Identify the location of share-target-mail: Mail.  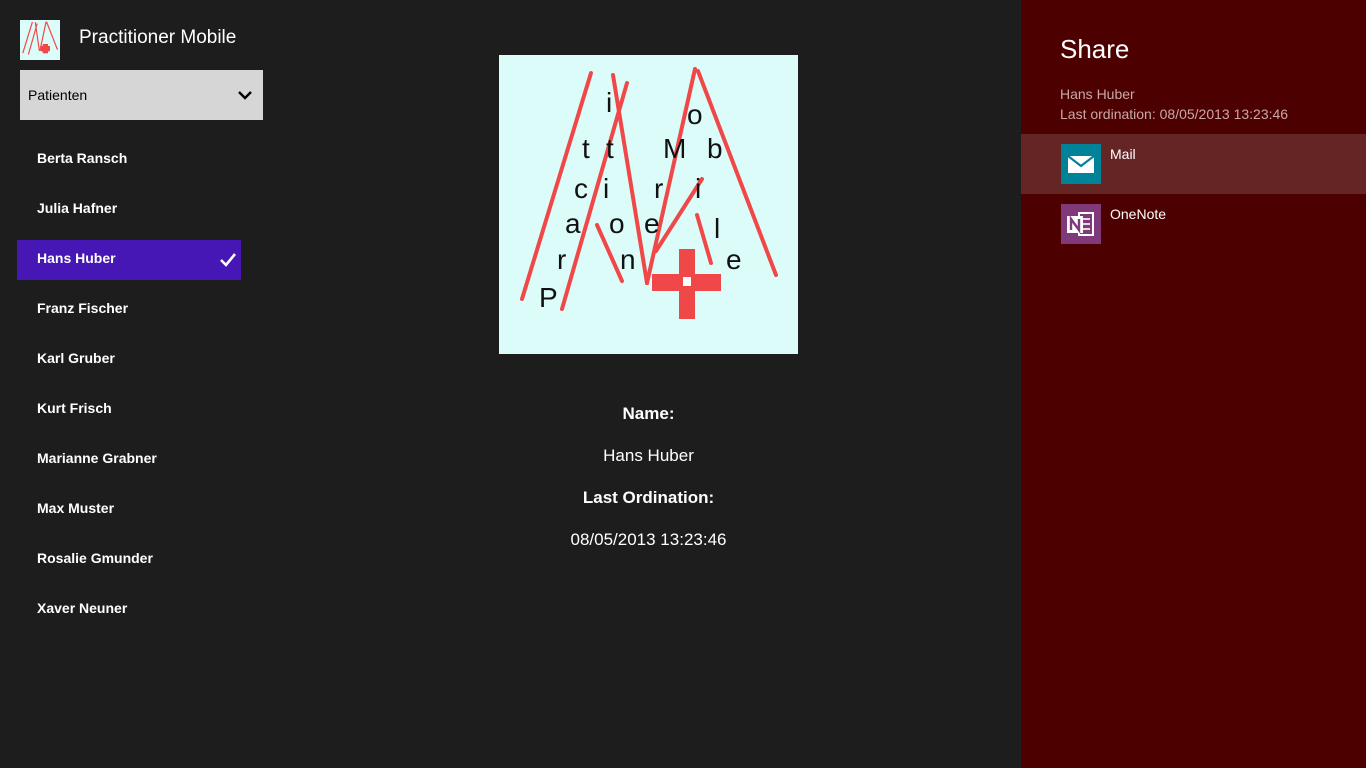
(1193, 164).